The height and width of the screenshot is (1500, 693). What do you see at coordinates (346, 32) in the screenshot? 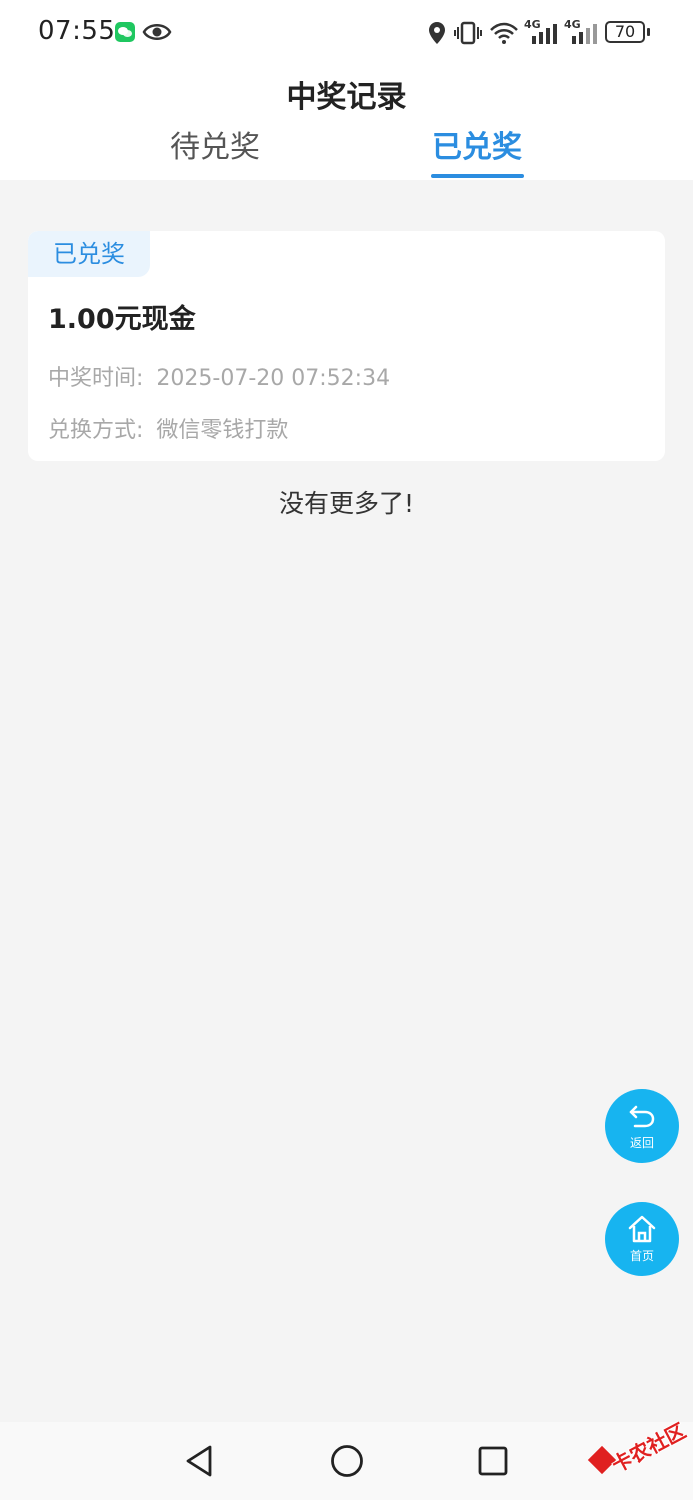
I see `status-bar: 07:55 4G 4G 70` at bounding box center [346, 32].